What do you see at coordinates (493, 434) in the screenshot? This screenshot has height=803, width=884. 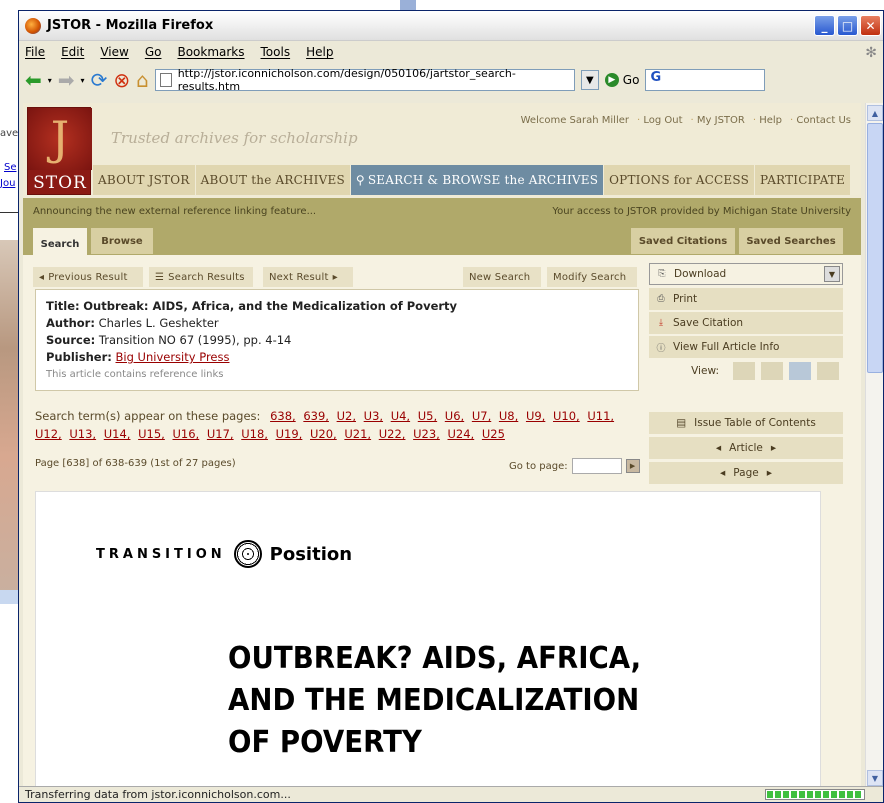 I see `page-link: U25` at bounding box center [493, 434].